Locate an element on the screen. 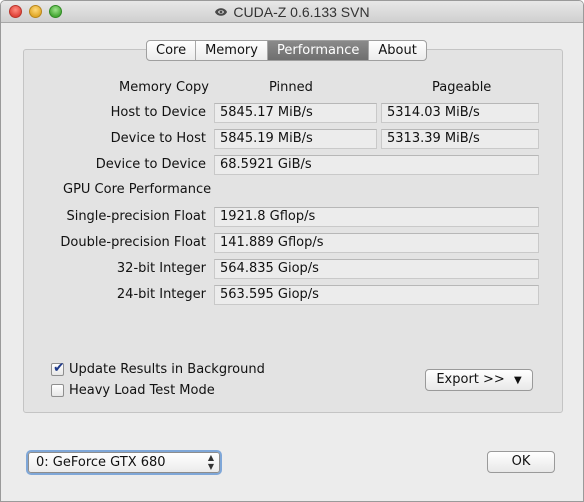  host-to-device-label: Host to Device is located at coordinates (158, 112).